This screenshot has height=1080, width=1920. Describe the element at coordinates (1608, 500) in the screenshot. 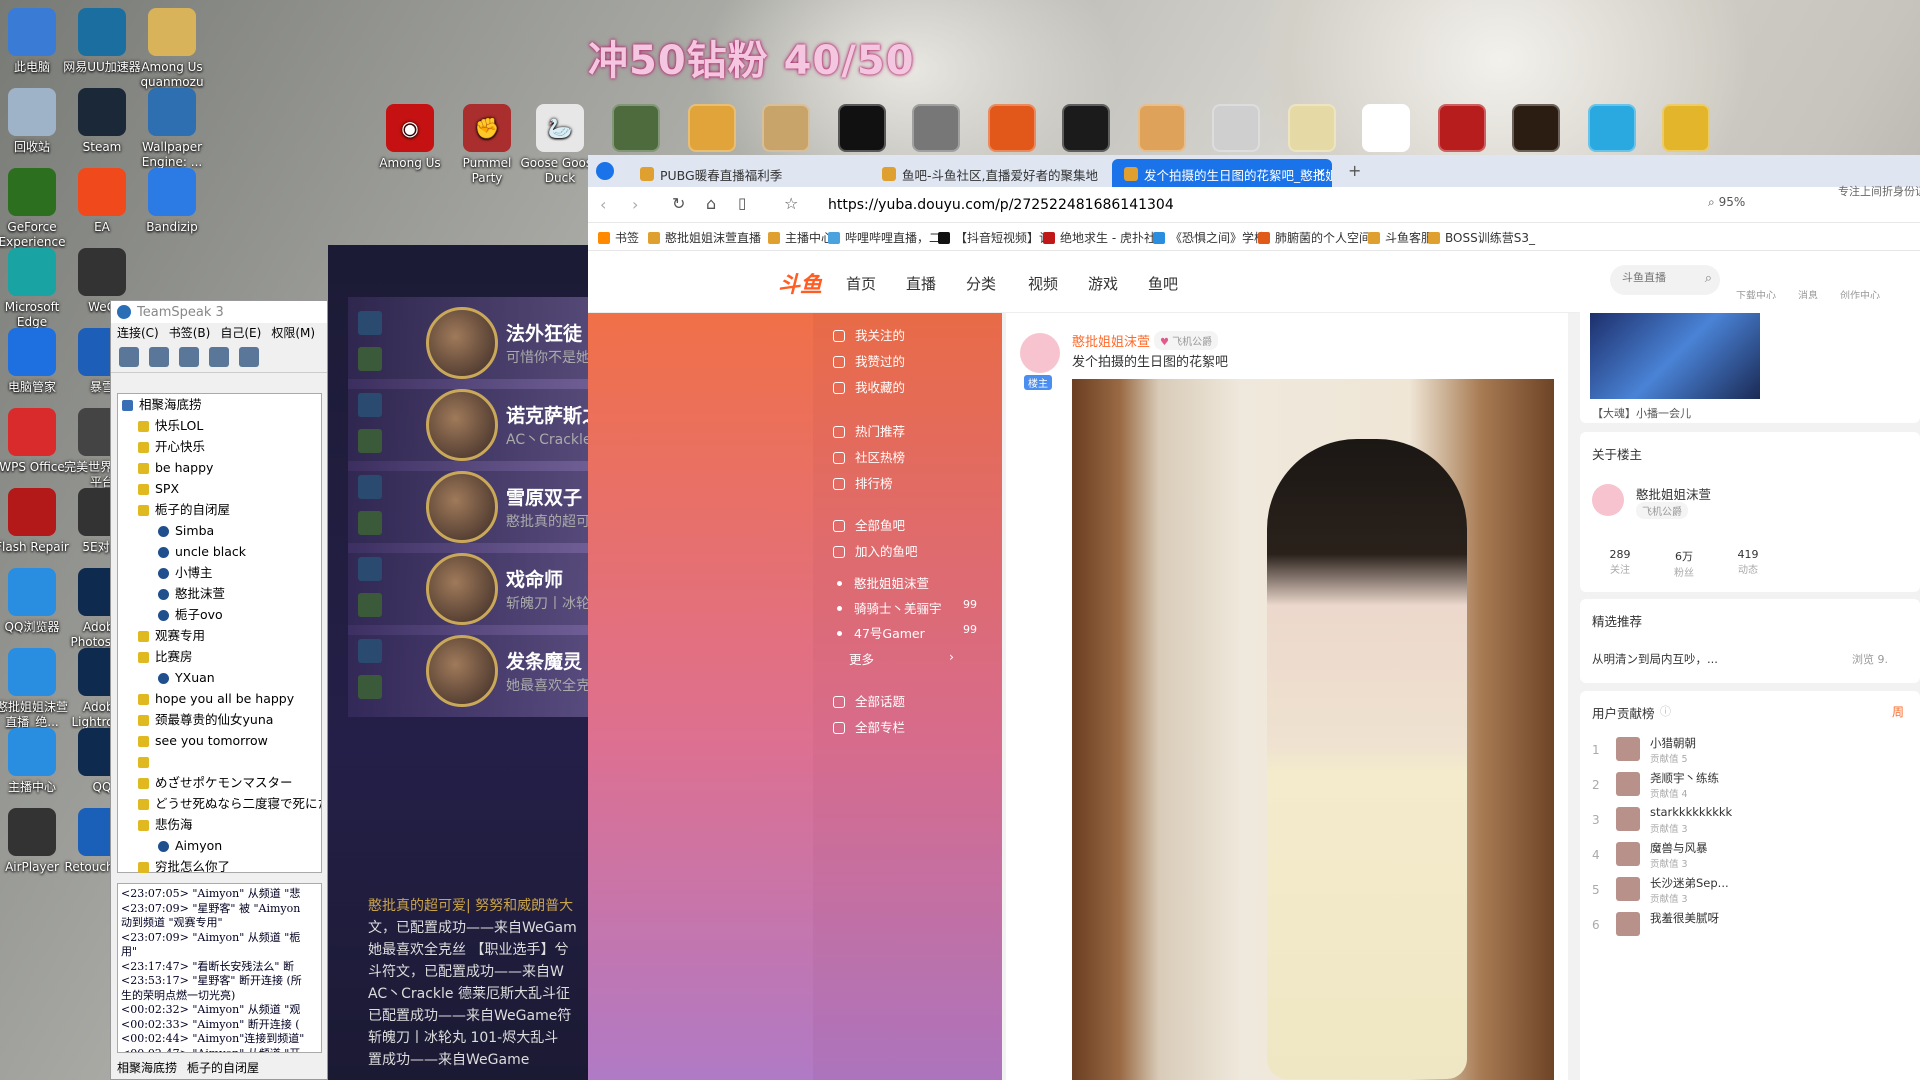

I see `owner-avatar` at that location.